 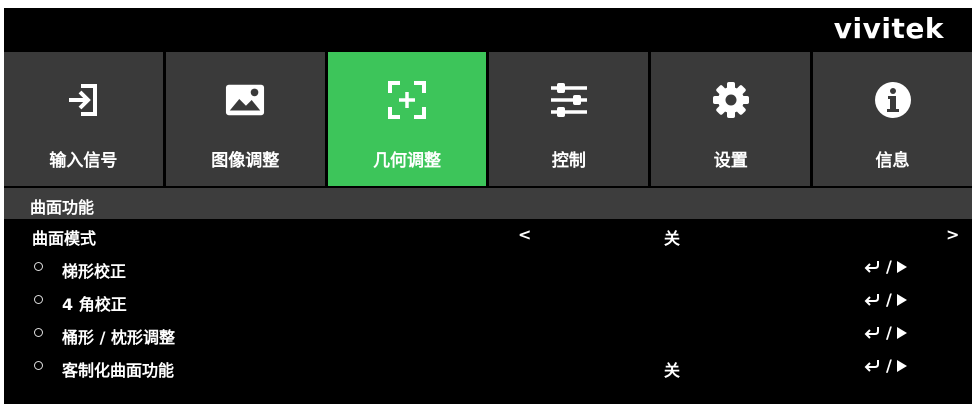 What do you see at coordinates (488, 235) in the screenshot?
I see `curve-mode-row: 曲面模式 < 关 >` at bounding box center [488, 235].